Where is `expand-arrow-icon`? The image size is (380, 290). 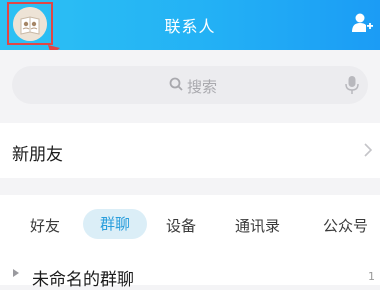
expand-arrow-icon is located at coordinates (16, 273).